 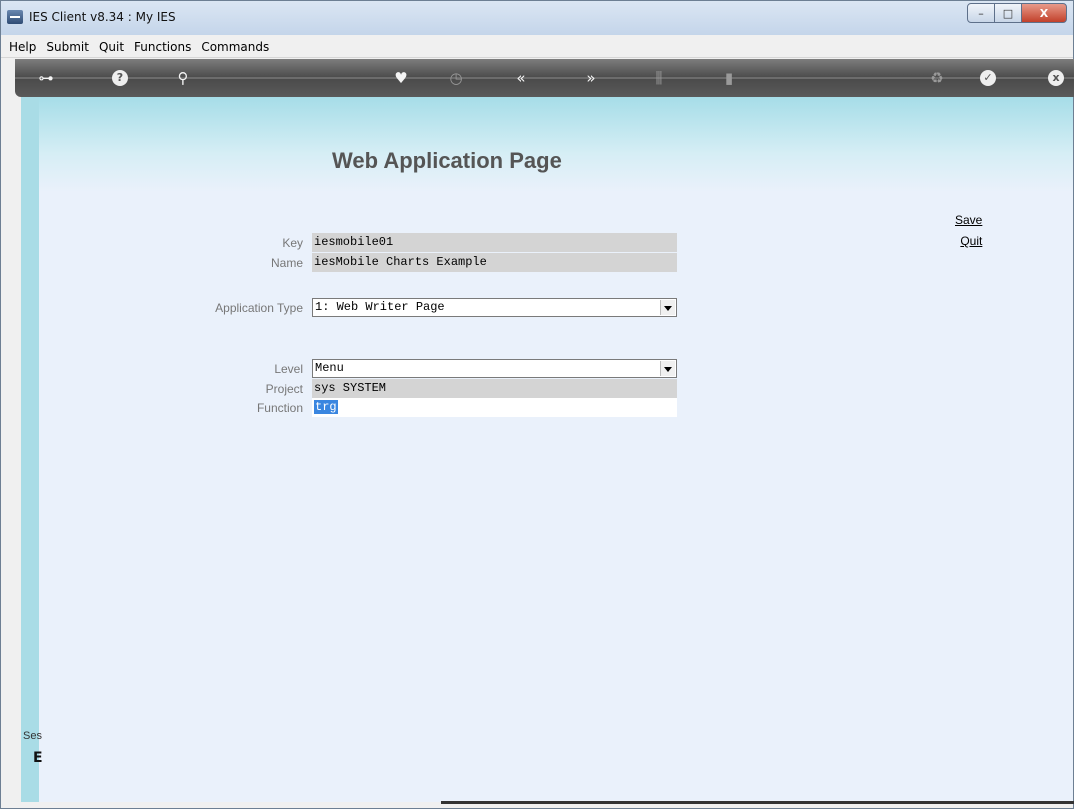 I want to click on application-type-select: 1: Web Writer Page, so click(x=494, y=307).